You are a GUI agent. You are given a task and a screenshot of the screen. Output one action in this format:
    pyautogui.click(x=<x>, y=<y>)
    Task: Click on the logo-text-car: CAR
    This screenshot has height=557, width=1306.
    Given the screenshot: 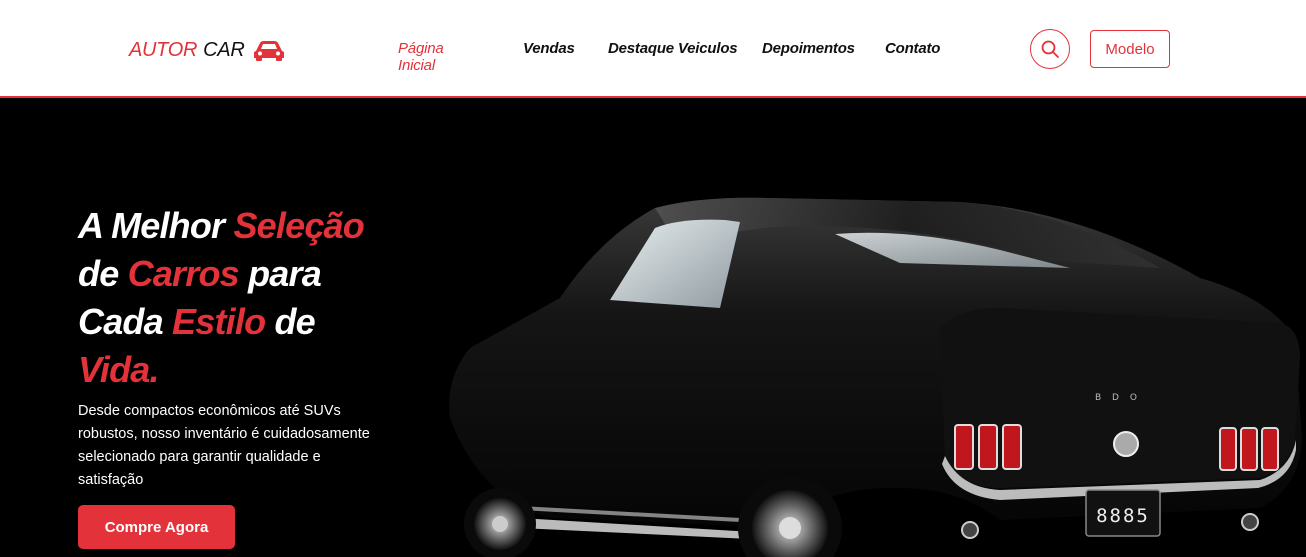 What is the action you would take?
    pyautogui.click(x=224, y=49)
    